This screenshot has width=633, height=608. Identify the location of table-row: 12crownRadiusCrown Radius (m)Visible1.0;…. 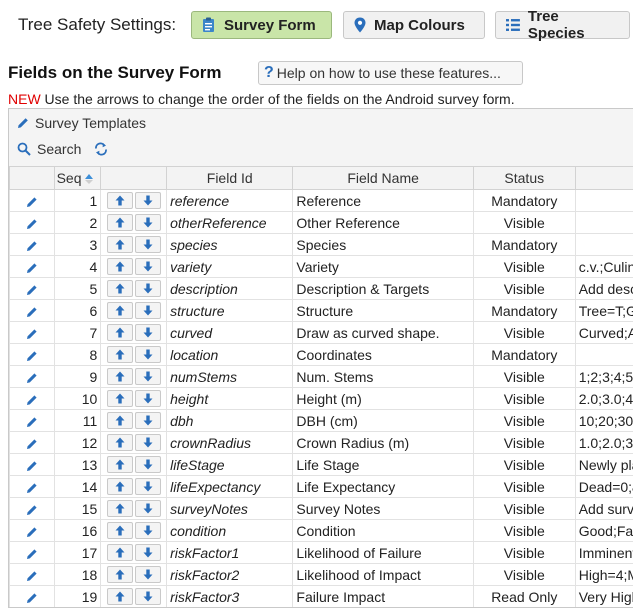
(321, 443).